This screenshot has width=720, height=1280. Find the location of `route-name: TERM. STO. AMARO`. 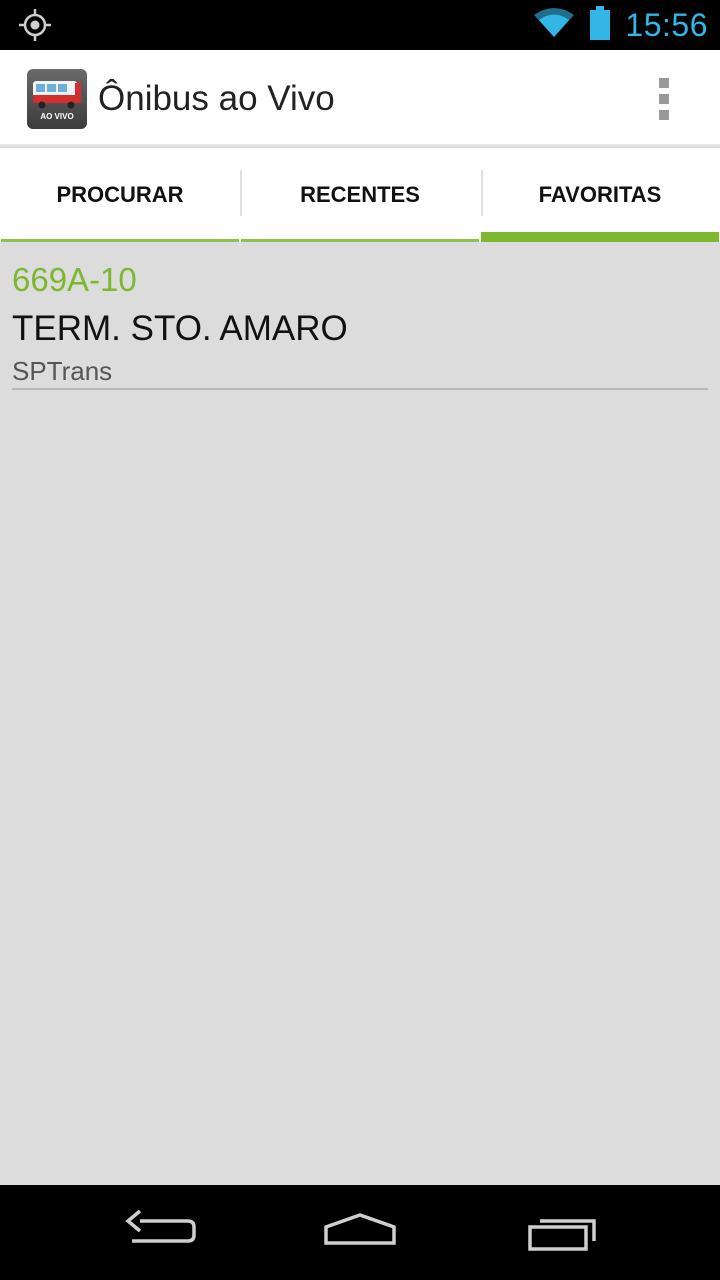

route-name: TERM. STO. AMARO is located at coordinates (180, 328).